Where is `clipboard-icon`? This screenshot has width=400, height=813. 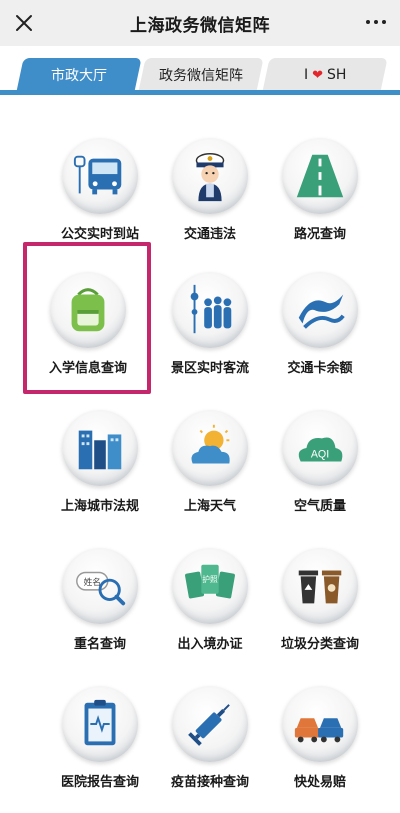
clipboard-icon is located at coordinates (100, 724).